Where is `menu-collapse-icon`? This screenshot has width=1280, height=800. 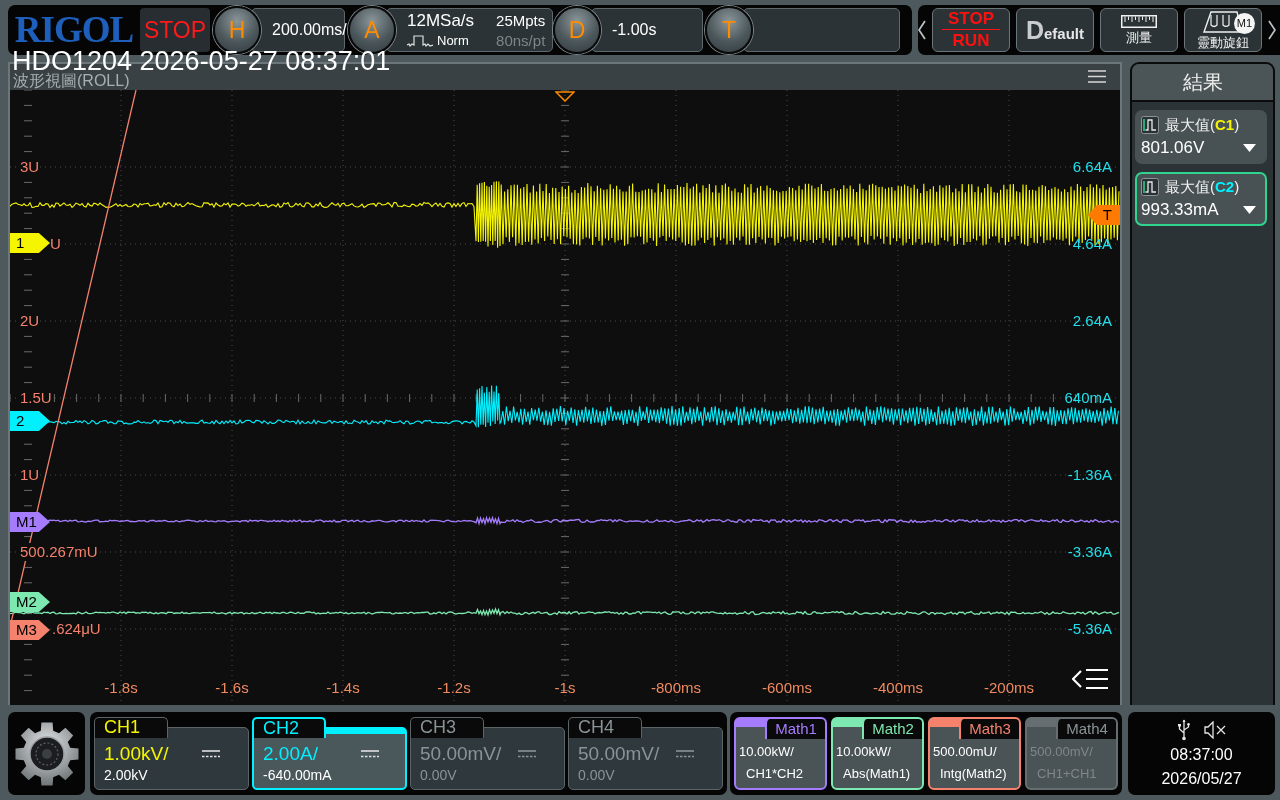
menu-collapse-icon is located at coordinates (1090, 679).